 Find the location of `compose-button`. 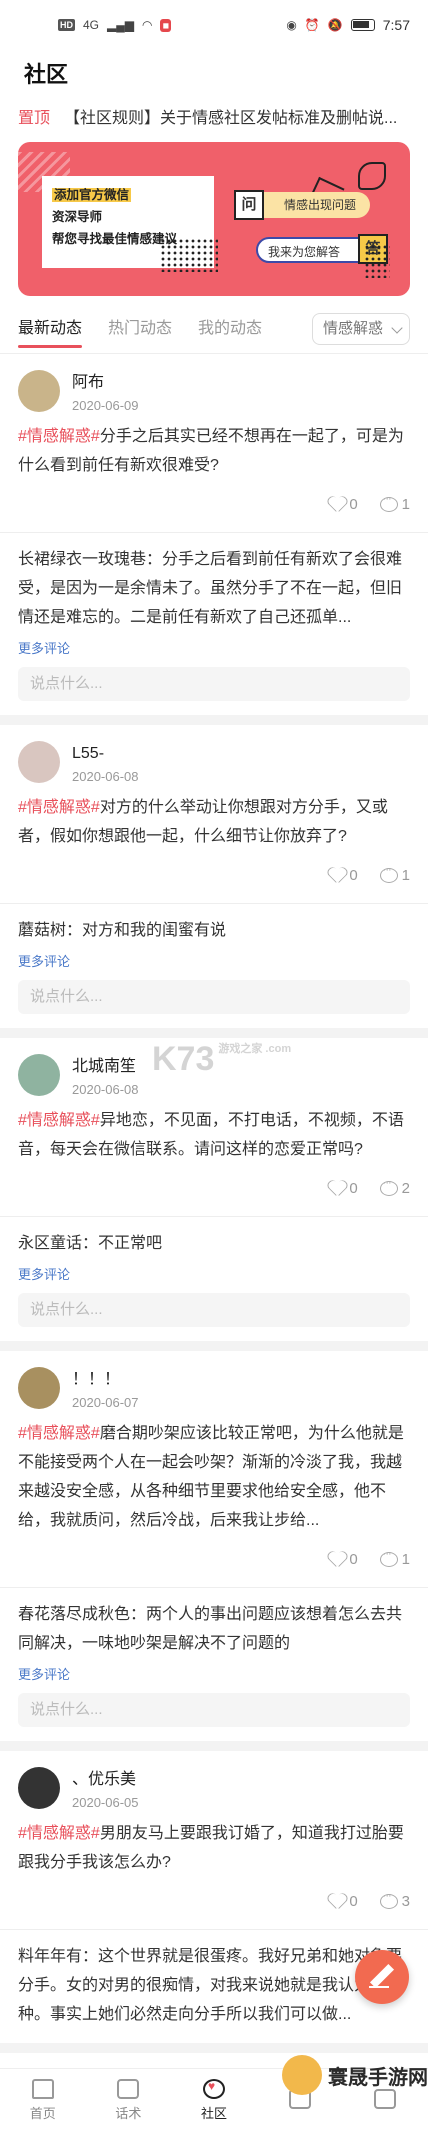

compose-button is located at coordinates (382, 1977).